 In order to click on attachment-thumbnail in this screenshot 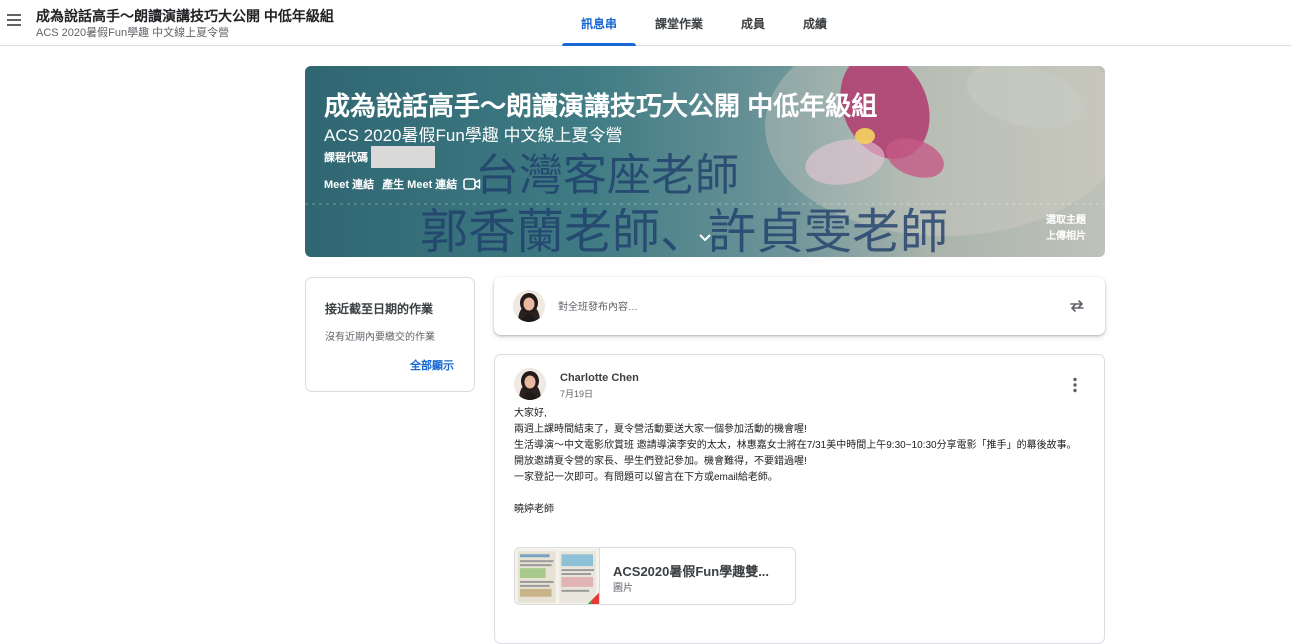, I will do `click(557, 576)`.